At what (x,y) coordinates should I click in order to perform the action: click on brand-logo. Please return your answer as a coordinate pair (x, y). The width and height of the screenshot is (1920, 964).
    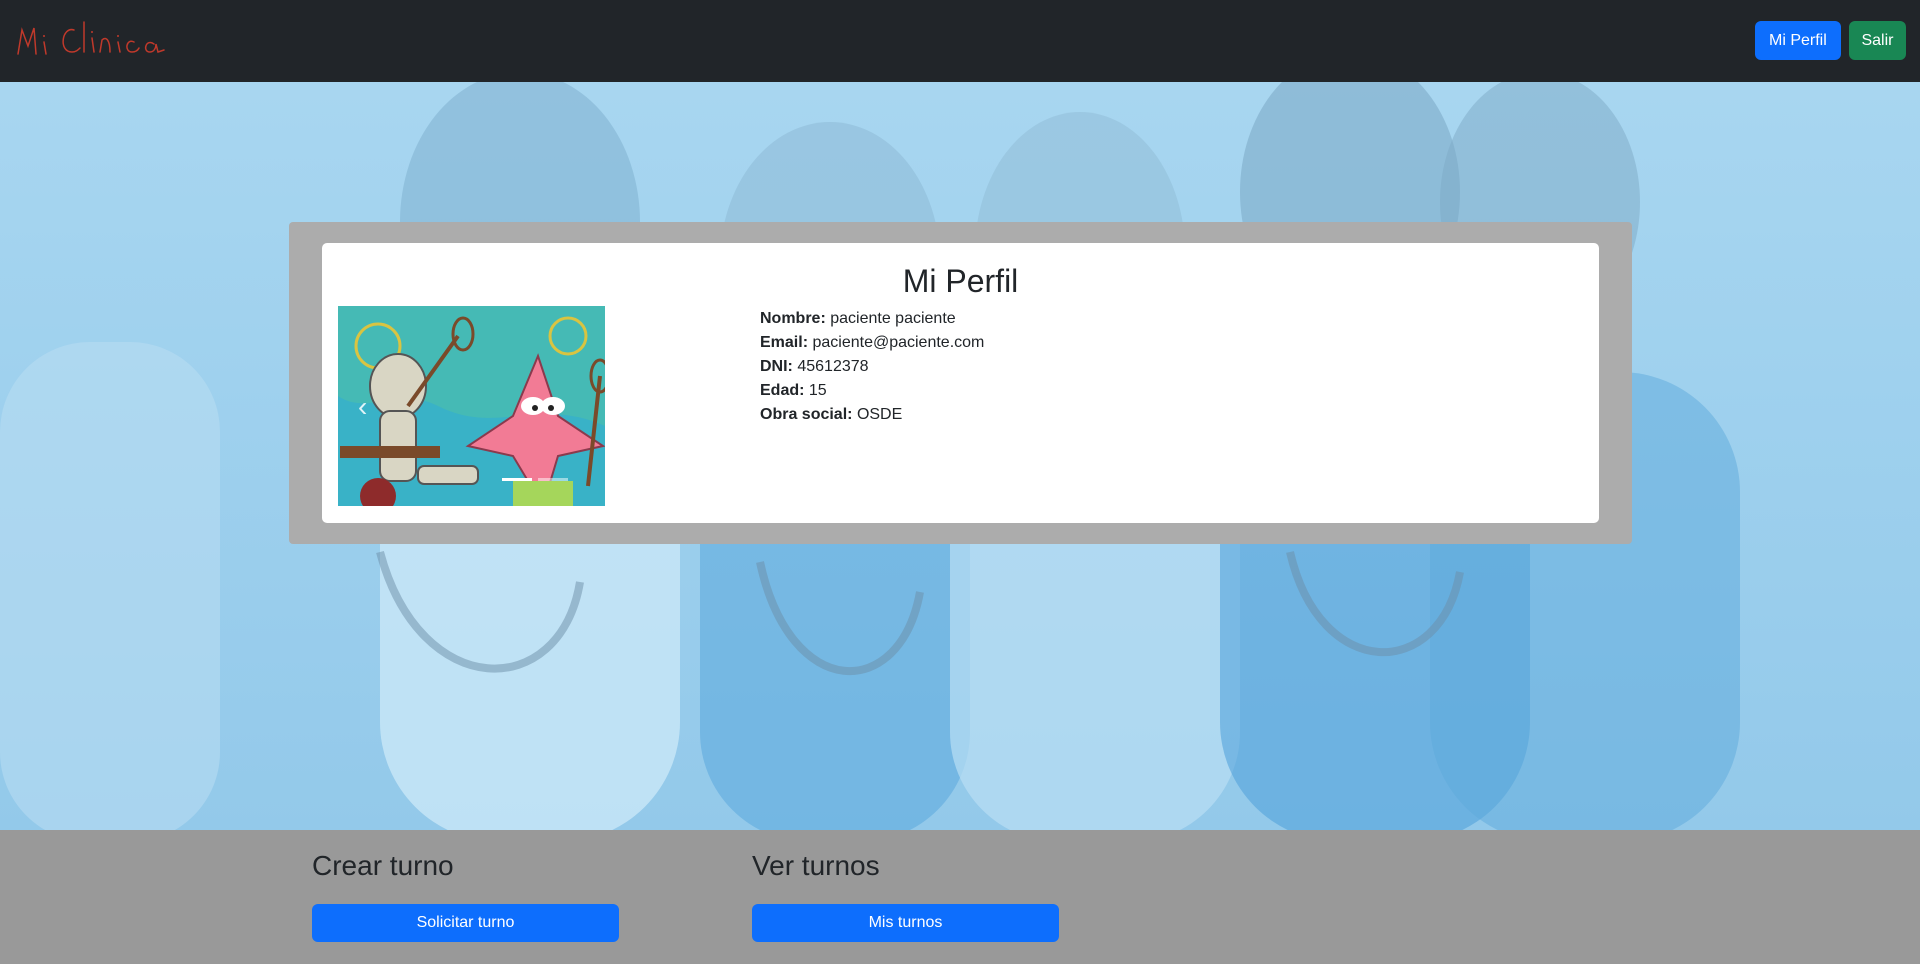
    Looking at the image, I should click on (90, 38).